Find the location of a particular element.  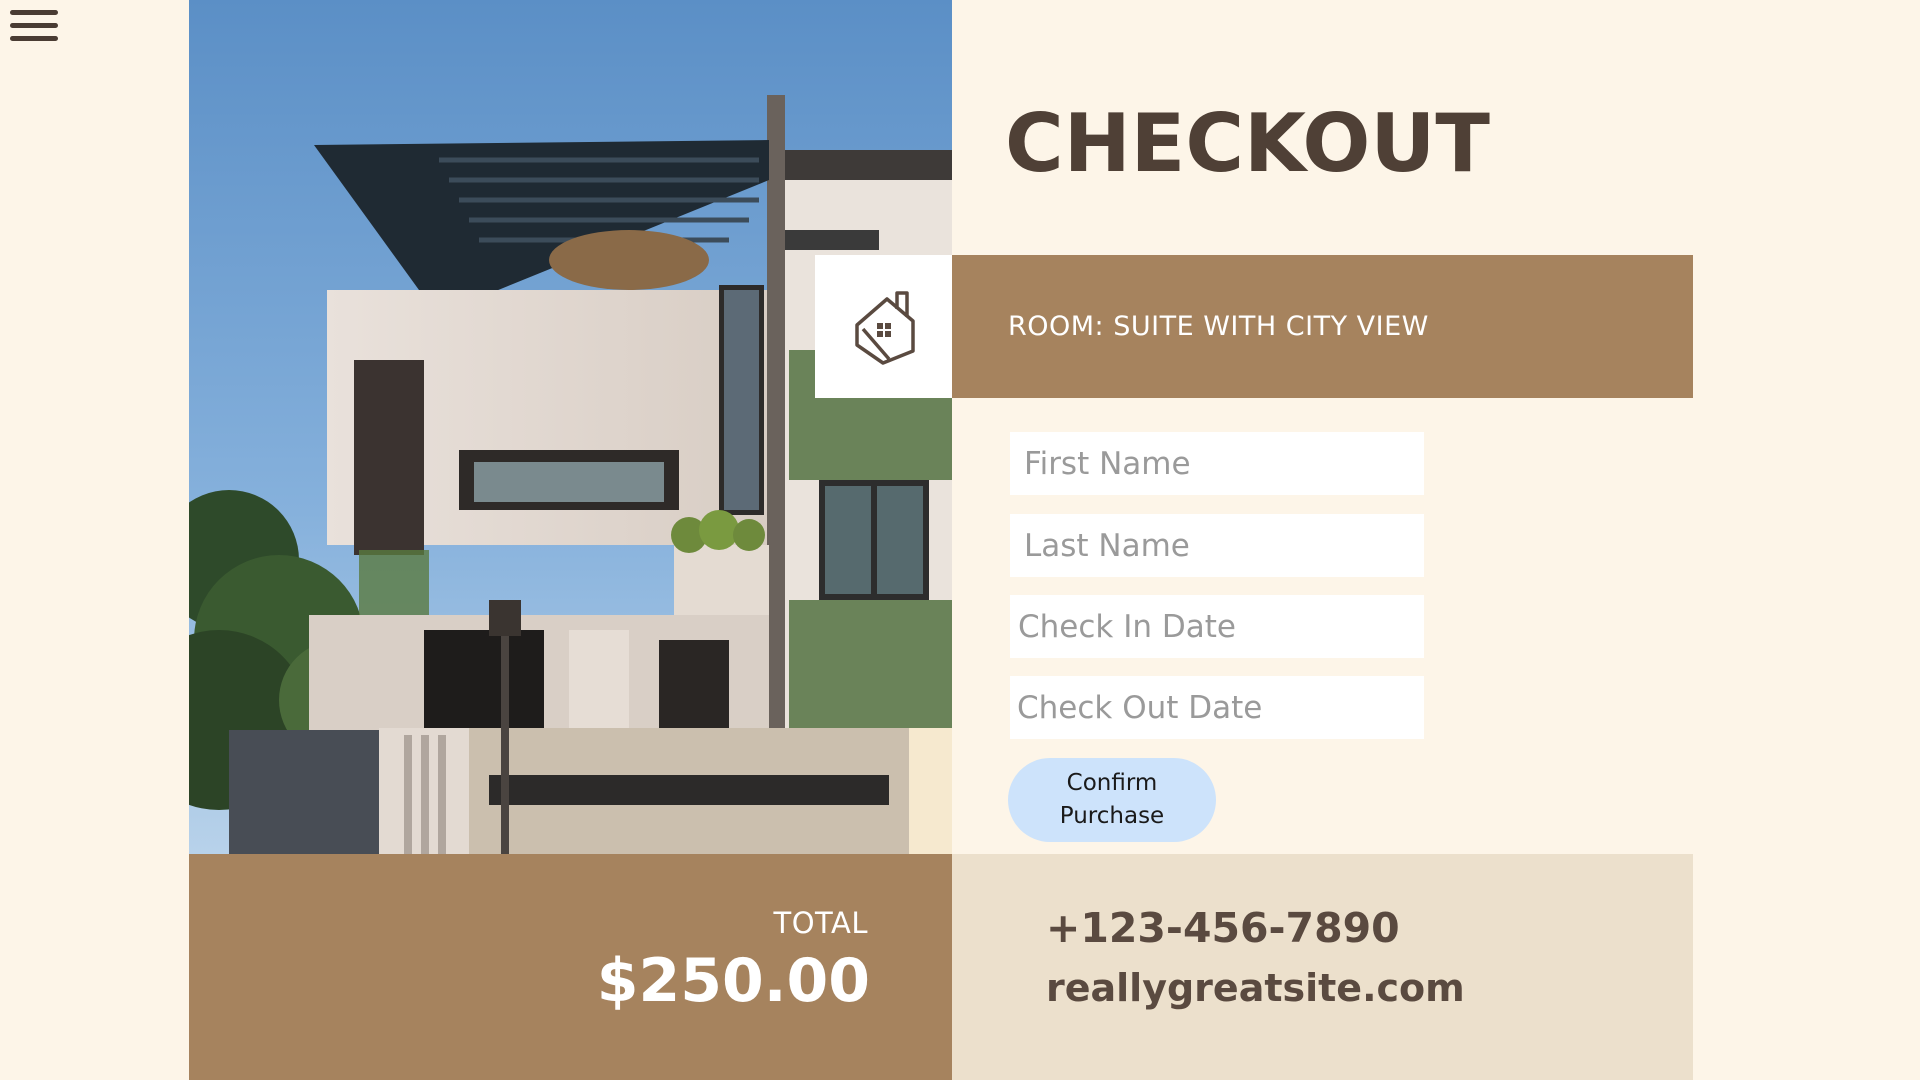

room-band: ROOM: SUITE WITH CITY VIEW is located at coordinates (1322, 326).